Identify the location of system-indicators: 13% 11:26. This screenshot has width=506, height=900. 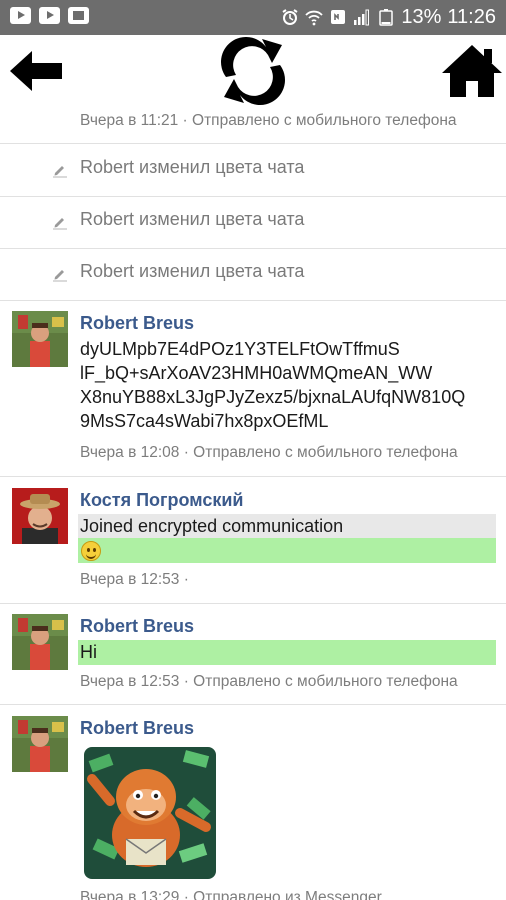
(388, 17).